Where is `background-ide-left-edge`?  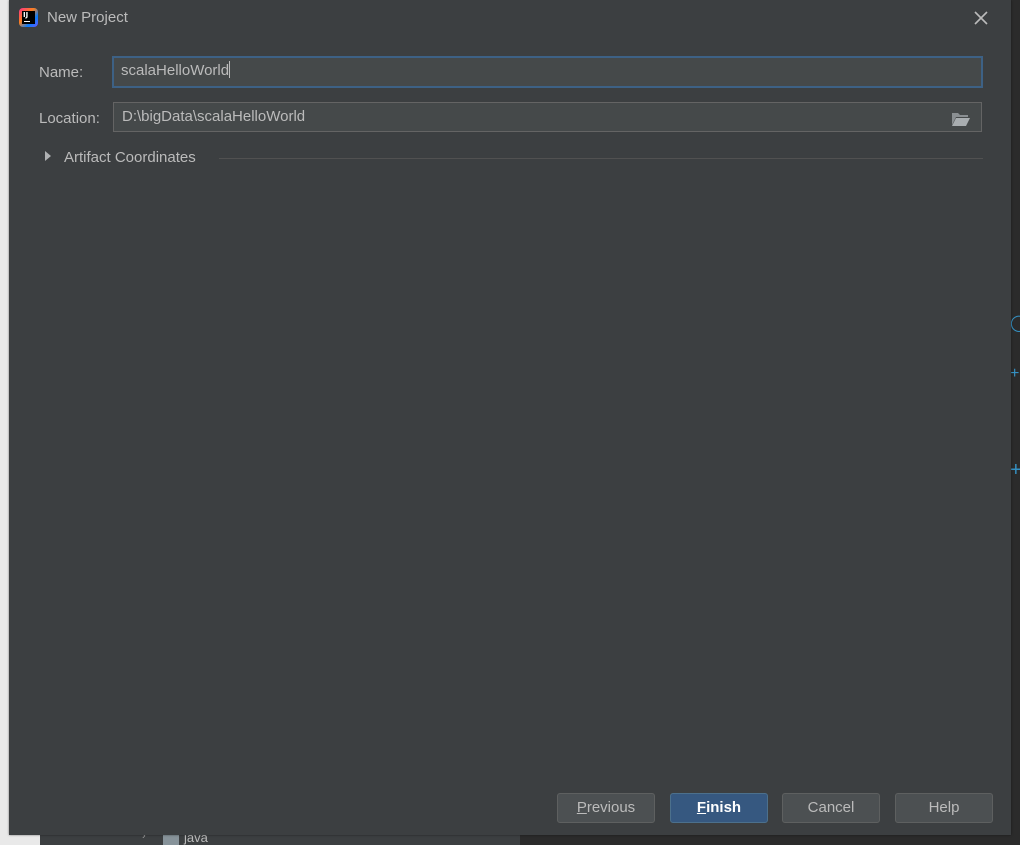
background-ide-left-edge is located at coordinates (4, 422).